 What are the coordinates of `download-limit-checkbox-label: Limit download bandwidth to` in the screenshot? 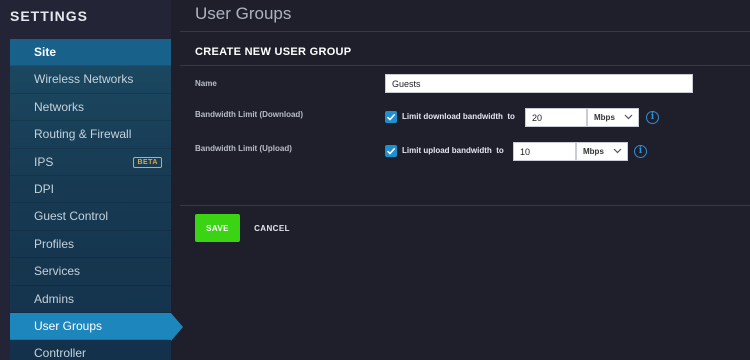 It's located at (458, 116).